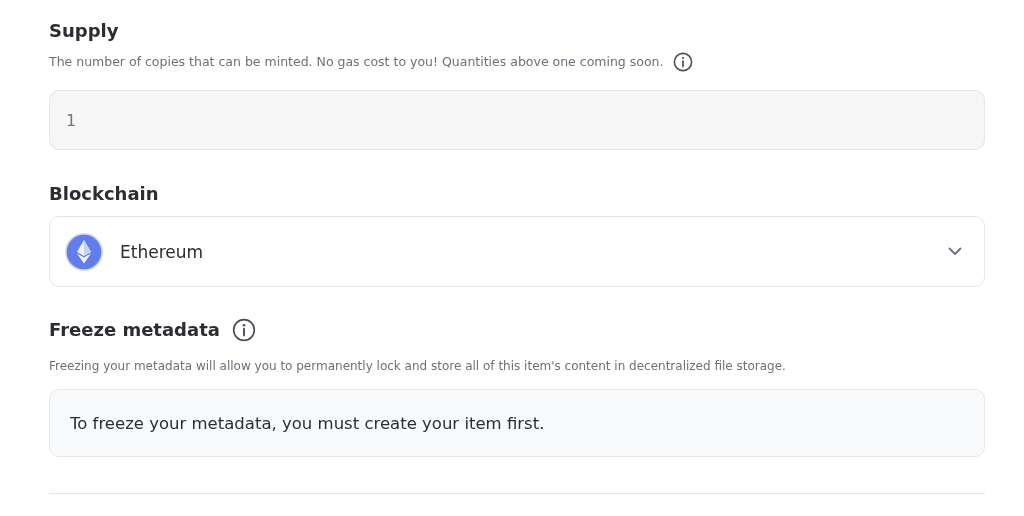 The width and height of the screenshot is (1024, 516). What do you see at coordinates (955, 251) in the screenshot?
I see `chevron-down-icon` at bounding box center [955, 251].